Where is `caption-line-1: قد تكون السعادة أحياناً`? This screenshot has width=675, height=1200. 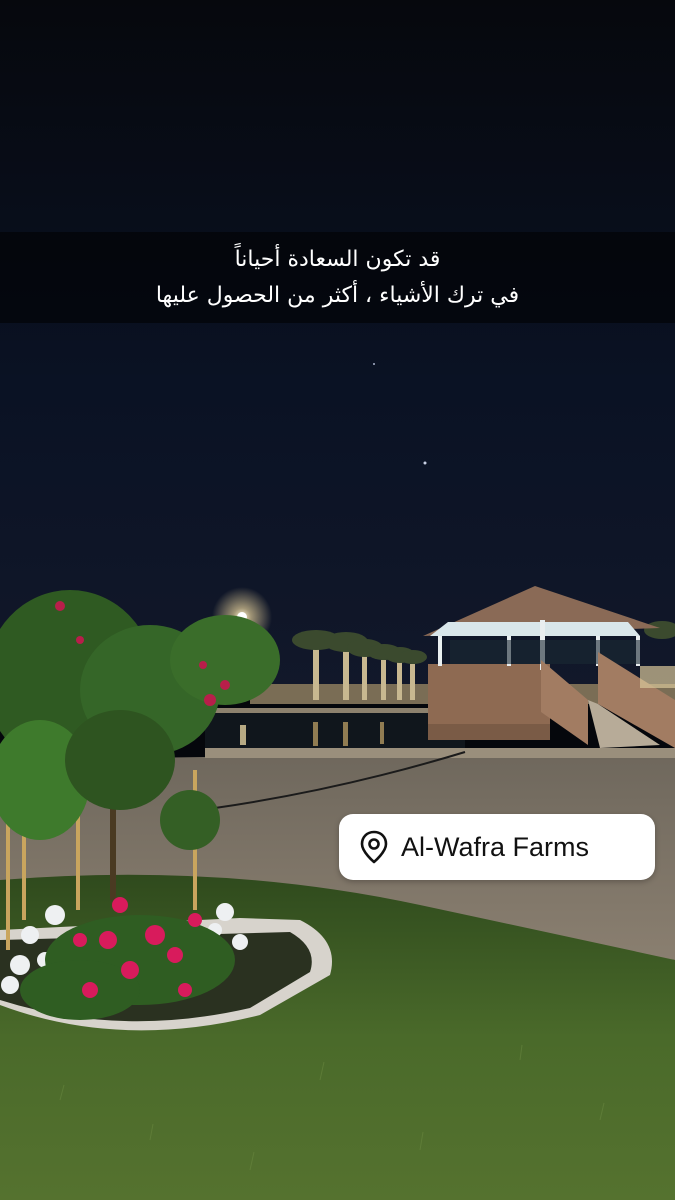
caption-line-1: قد تكون السعادة أحياناً is located at coordinates (337, 259).